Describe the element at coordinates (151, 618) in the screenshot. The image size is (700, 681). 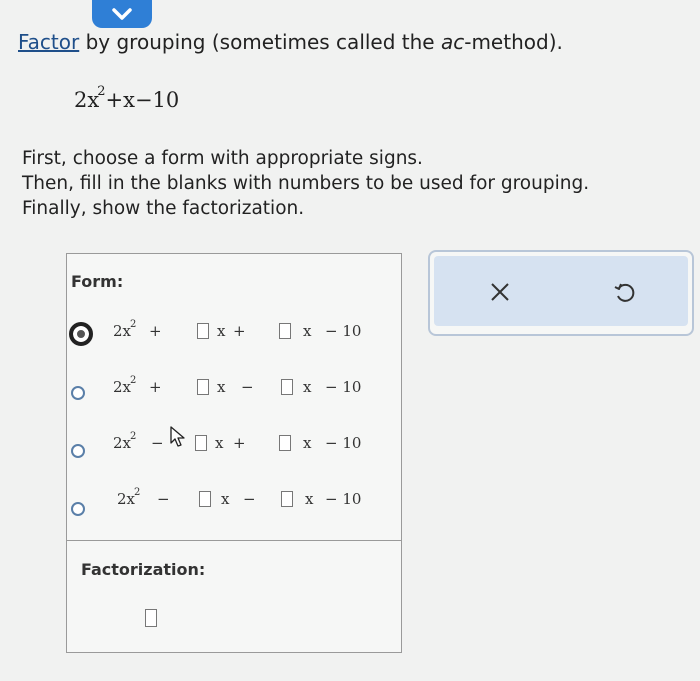
I see `factorization-input` at that location.